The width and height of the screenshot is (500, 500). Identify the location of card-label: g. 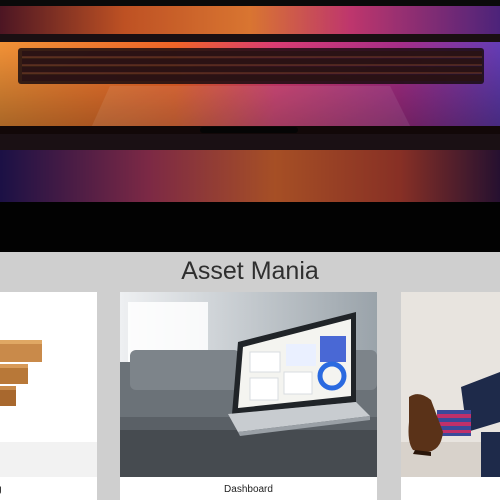
(48, 489).